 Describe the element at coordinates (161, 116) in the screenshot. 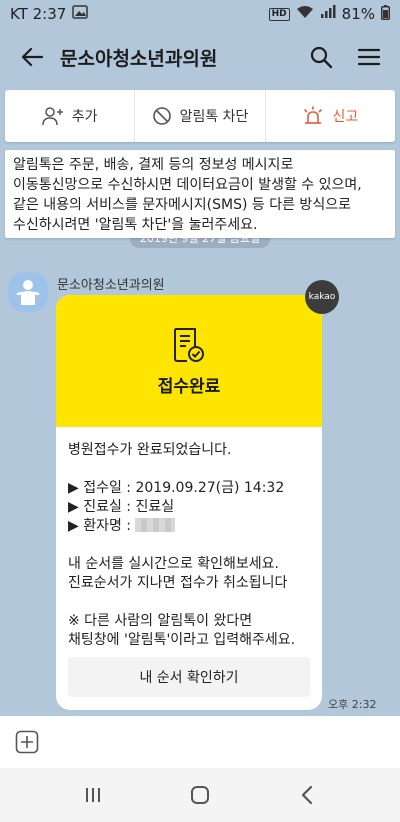

I see `block-icon` at that location.